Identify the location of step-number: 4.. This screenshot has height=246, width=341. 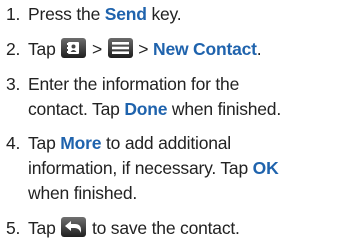
(13, 143).